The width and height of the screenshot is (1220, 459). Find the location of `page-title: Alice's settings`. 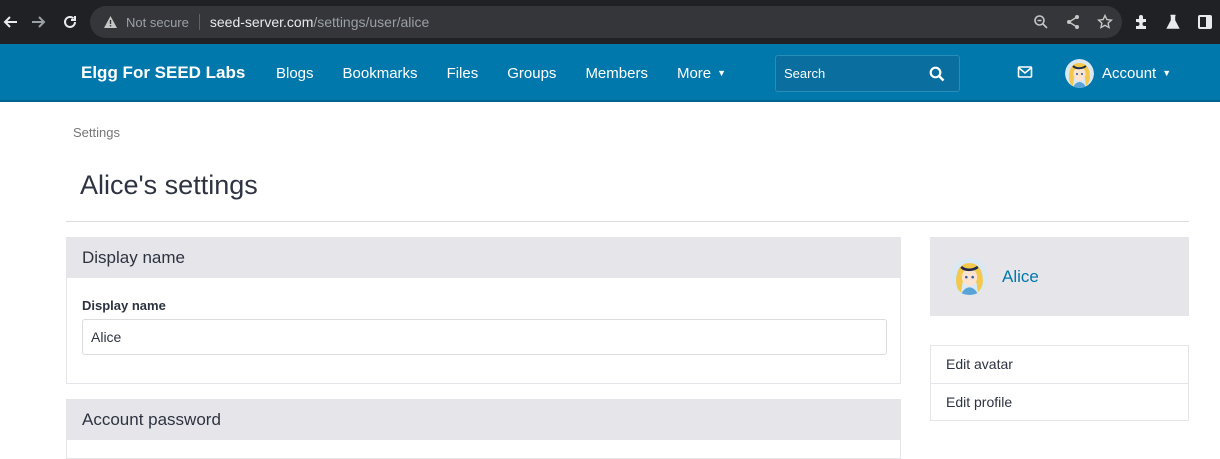

page-title: Alice's settings is located at coordinates (169, 185).